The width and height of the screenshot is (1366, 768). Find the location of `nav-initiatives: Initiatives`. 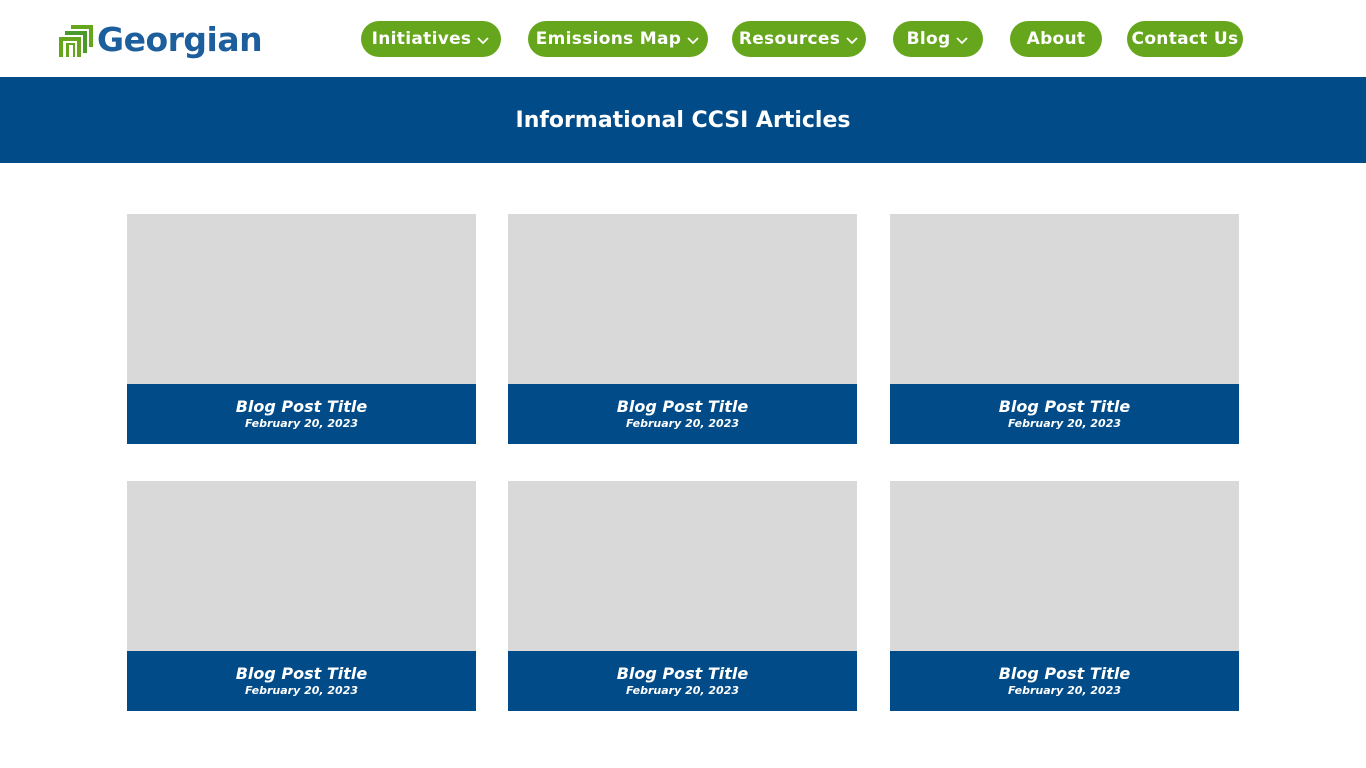

nav-initiatives: Initiatives is located at coordinates (431, 39).